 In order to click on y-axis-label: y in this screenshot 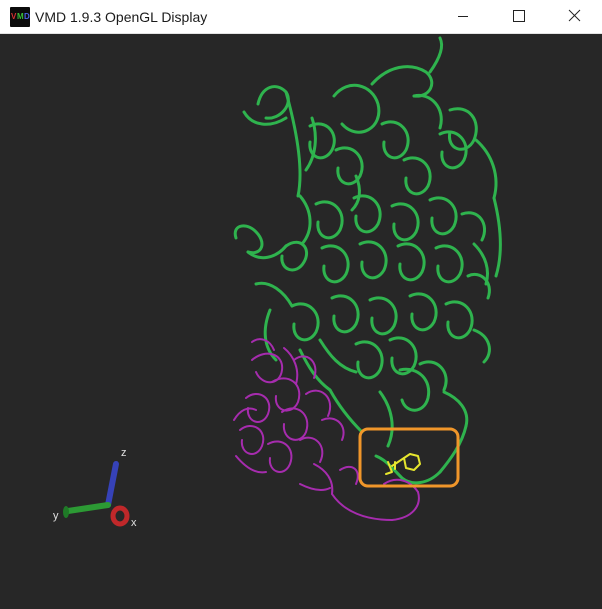, I will do `click(56, 516)`.